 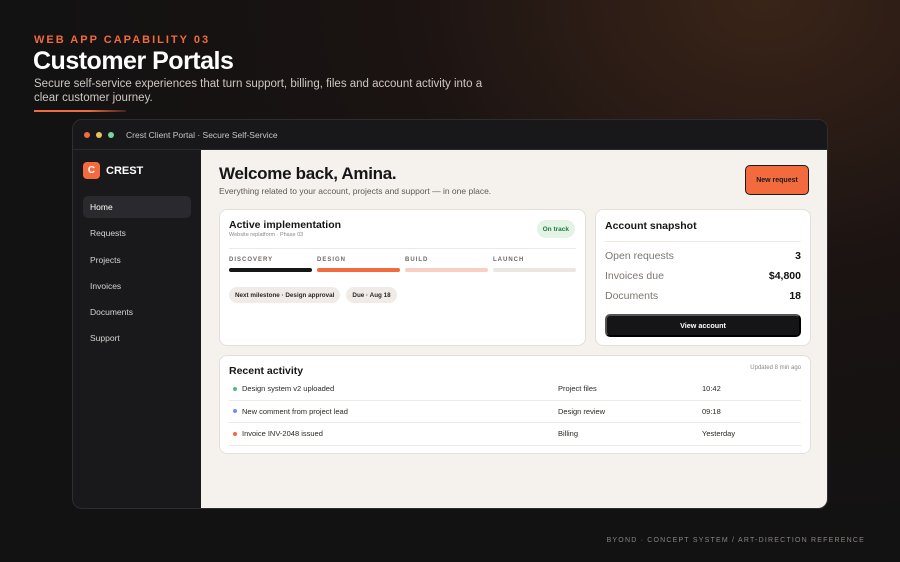 What do you see at coordinates (577, 389) in the screenshot?
I see `activity-category: Project files` at bounding box center [577, 389].